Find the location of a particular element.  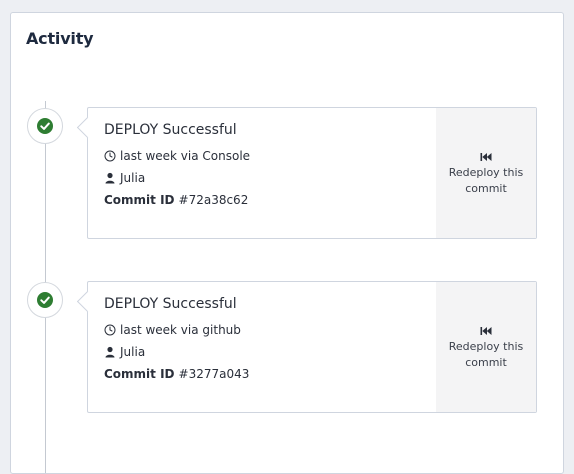

activity-time-source: last week via github is located at coordinates (180, 330).